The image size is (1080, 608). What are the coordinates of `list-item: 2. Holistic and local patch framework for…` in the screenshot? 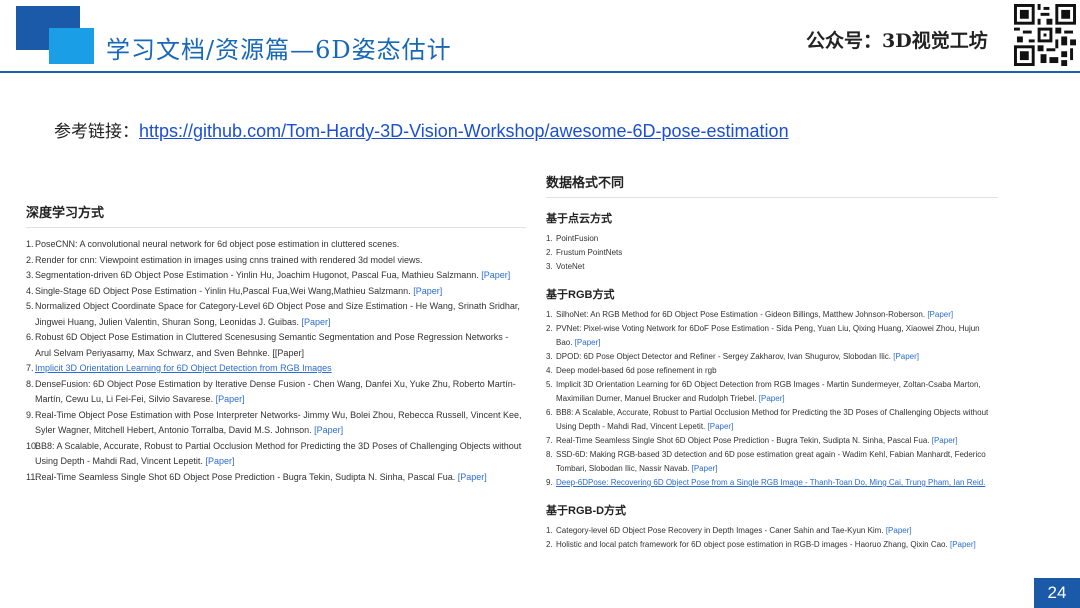 It's located at (772, 545).